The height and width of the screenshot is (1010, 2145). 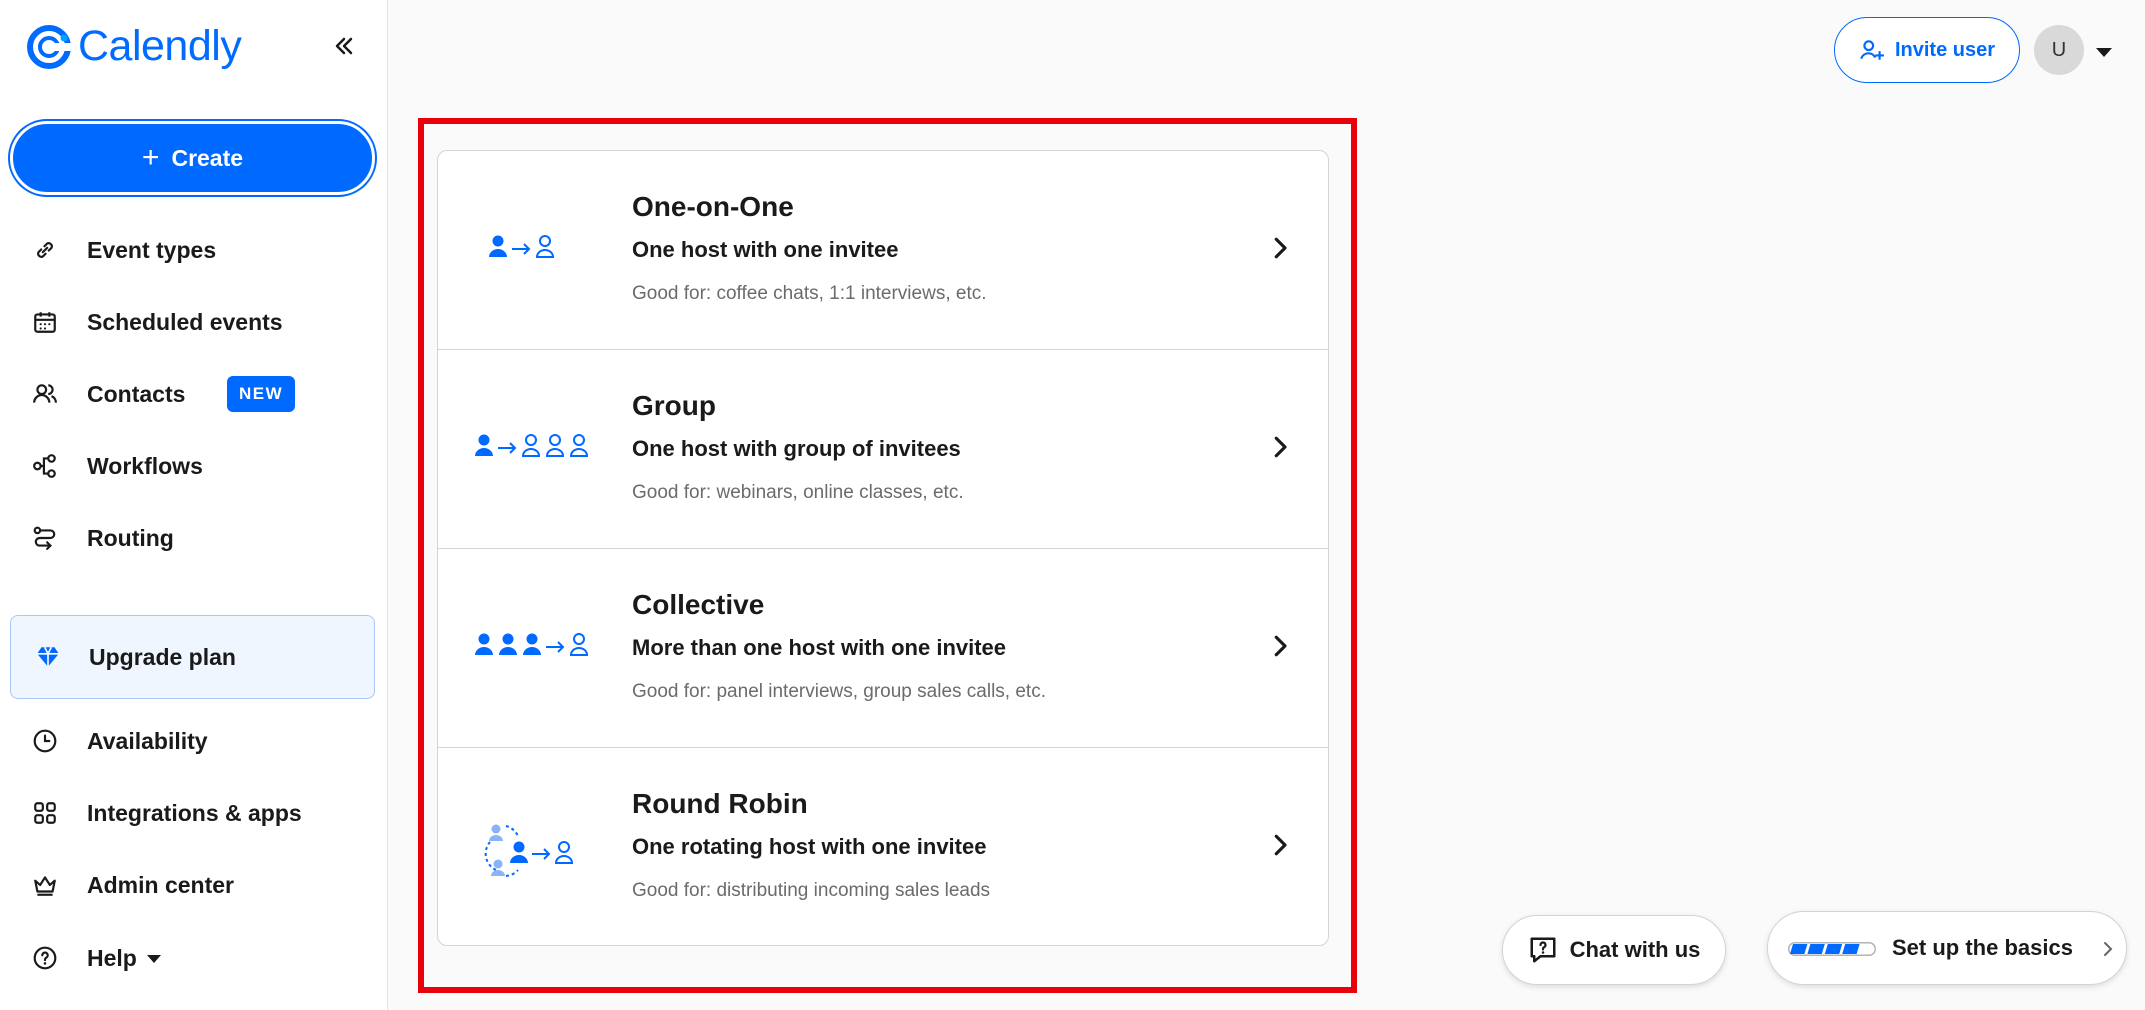 What do you see at coordinates (765, 249) in the screenshot?
I see `option-subtitle: One host with one invitee` at bounding box center [765, 249].